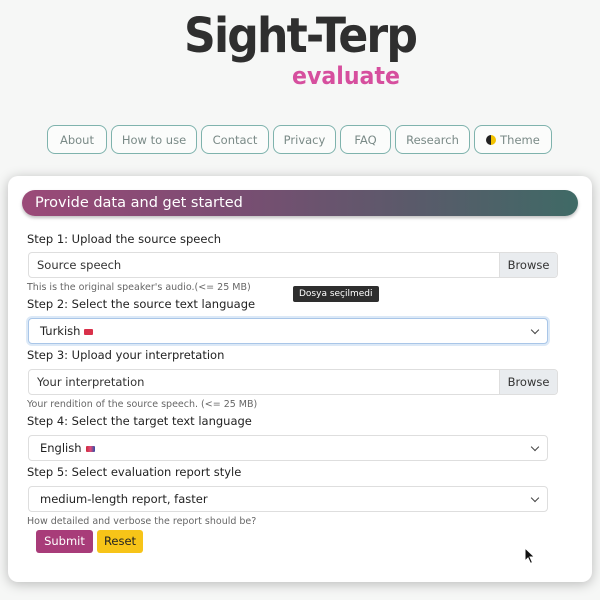  Describe the element at coordinates (89, 331) in the screenshot. I see `turkey-flag-icon` at that location.